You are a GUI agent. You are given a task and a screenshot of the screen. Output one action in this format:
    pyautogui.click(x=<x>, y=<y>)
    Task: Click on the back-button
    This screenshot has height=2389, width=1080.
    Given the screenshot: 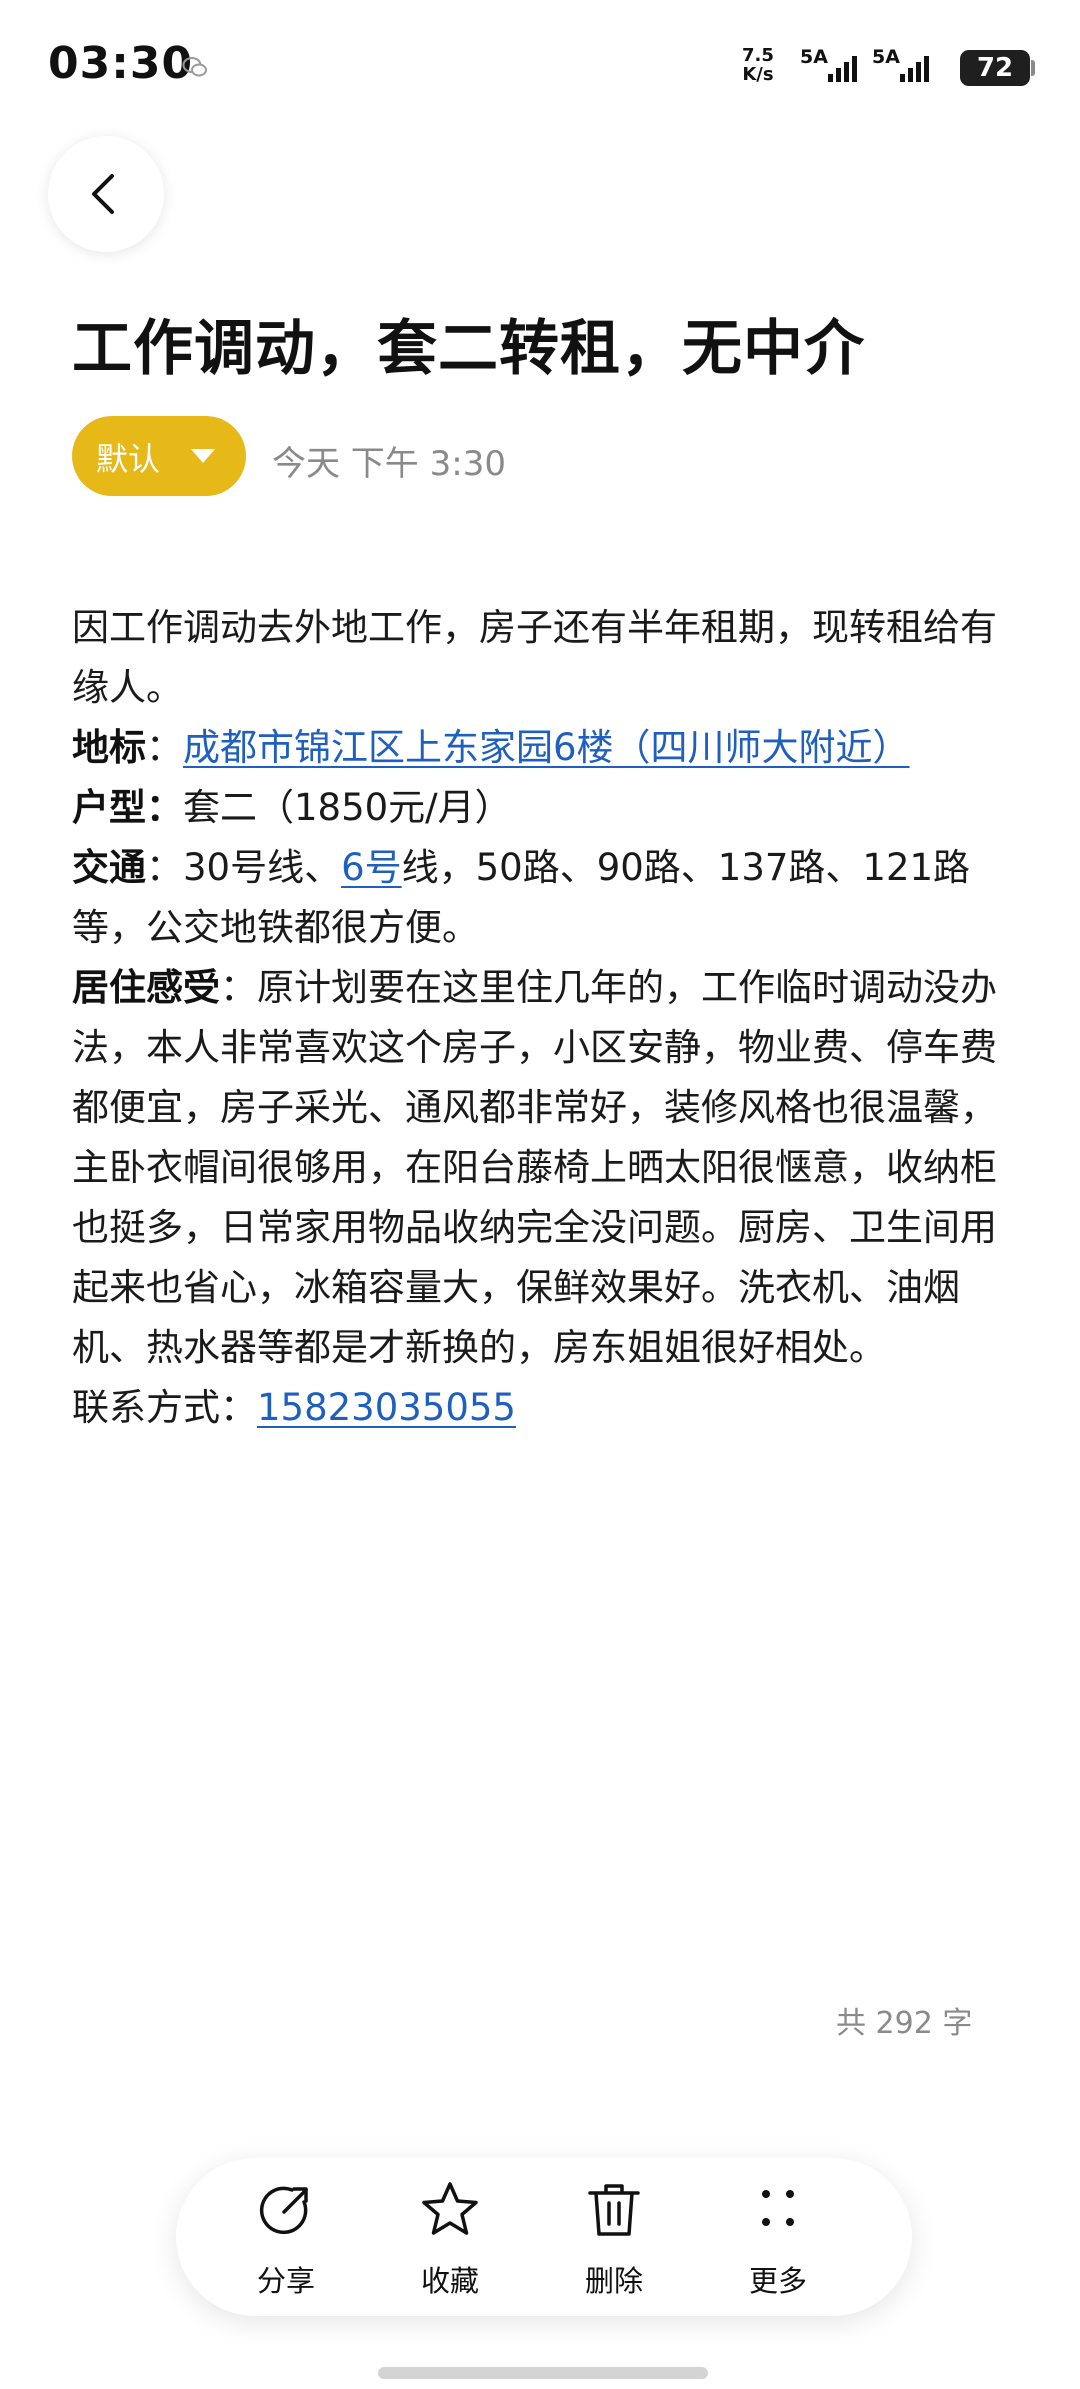 What is the action you would take?
    pyautogui.click(x=106, y=194)
    